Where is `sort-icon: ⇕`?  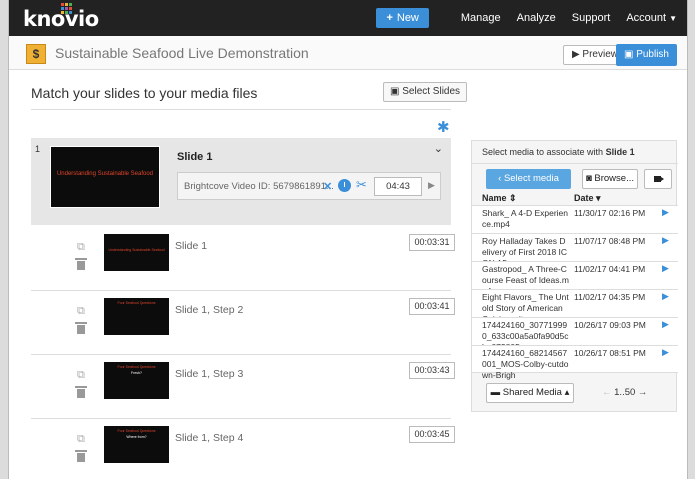 sort-icon: ⇕ is located at coordinates (513, 198).